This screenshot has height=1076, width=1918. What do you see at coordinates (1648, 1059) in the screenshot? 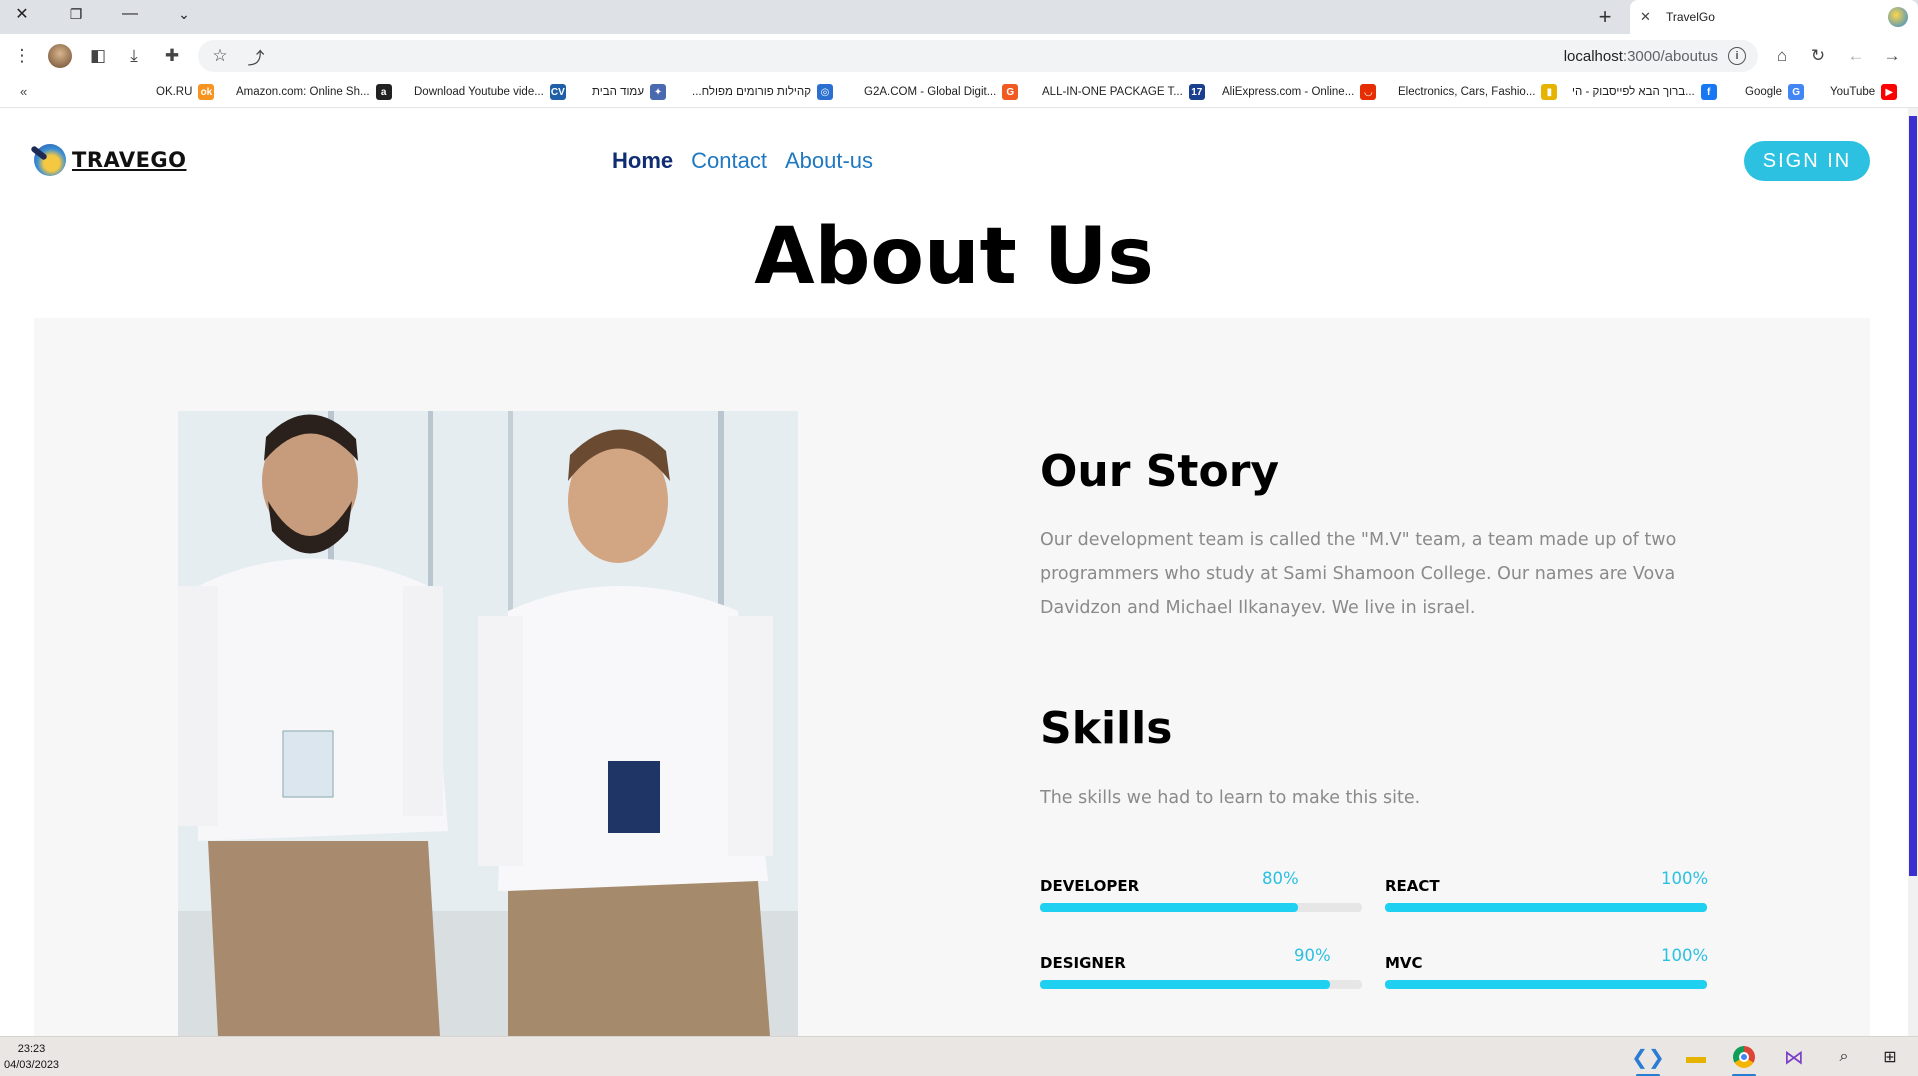
I see `vscode-icon: ❮❯` at bounding box center [1648, 1059].